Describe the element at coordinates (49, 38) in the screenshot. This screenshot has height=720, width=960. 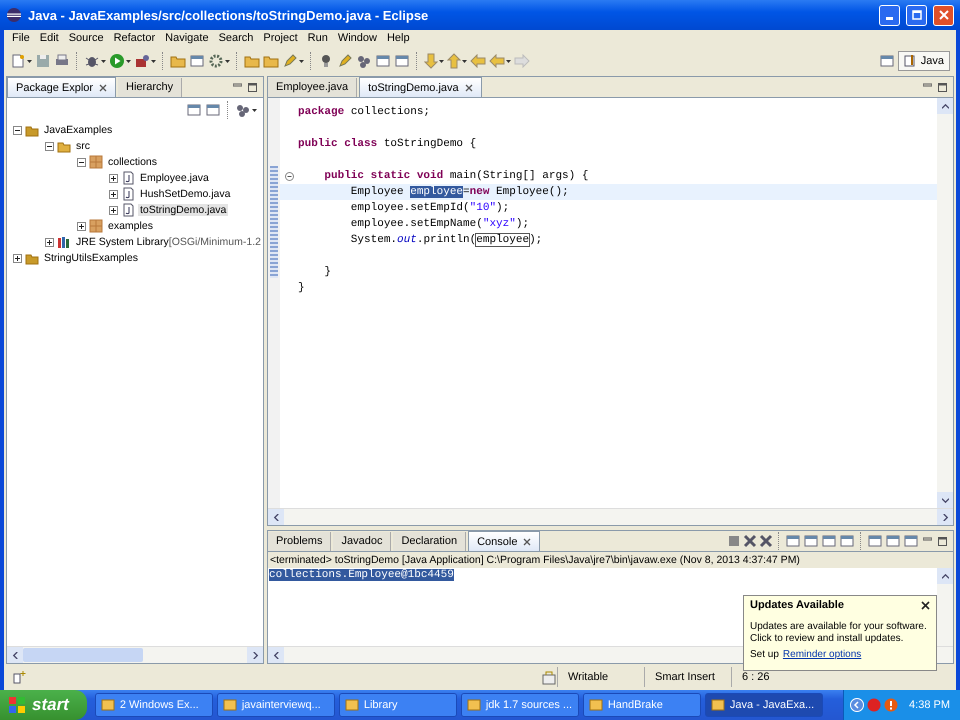
I see `menu-item: Edit` at that location.